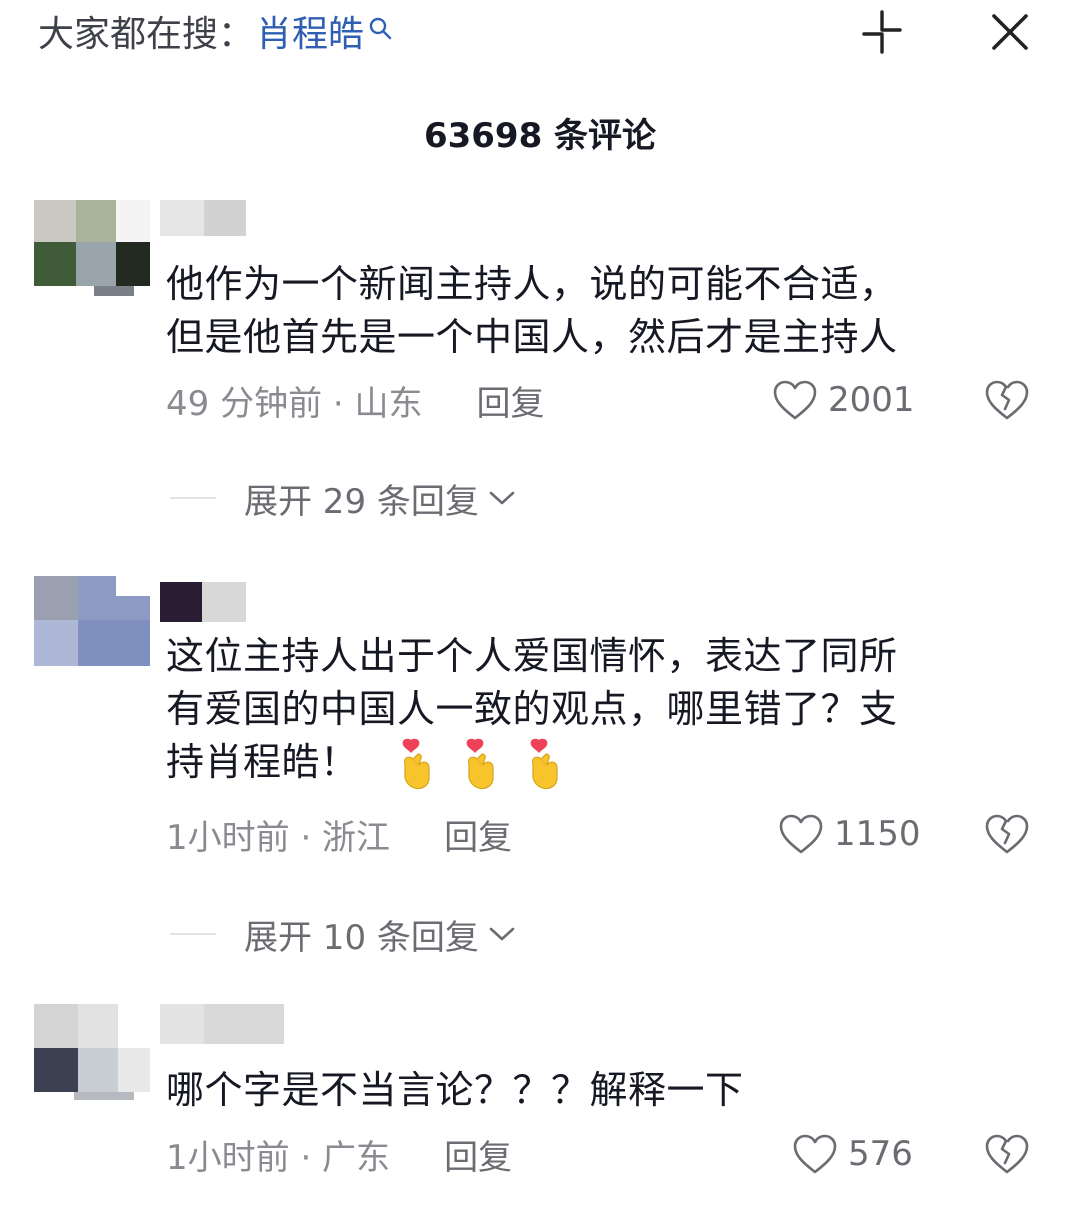  What do you see at coordinates (880, 1154) in the screenshot?
I see `like-count: 576` at bounding box center [880, 1154].